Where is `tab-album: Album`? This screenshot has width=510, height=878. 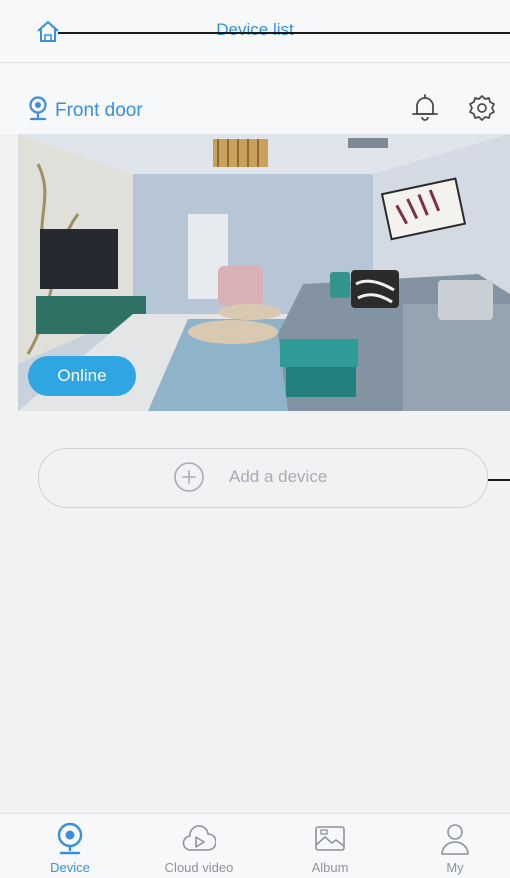
tab-album: Album is located at coordinates (330, 846).